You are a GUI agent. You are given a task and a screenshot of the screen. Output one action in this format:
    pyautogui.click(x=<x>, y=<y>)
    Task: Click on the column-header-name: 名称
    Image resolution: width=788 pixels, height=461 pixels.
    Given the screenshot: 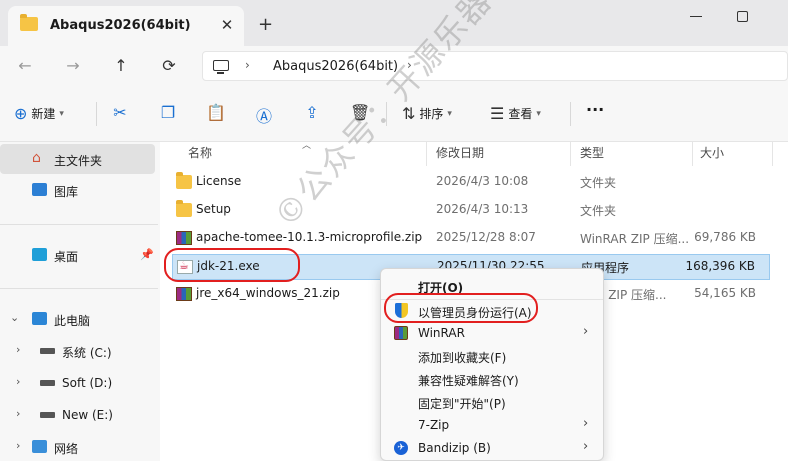 What is the action you would take?
    pyautogui.click(x=200, y=155)
    